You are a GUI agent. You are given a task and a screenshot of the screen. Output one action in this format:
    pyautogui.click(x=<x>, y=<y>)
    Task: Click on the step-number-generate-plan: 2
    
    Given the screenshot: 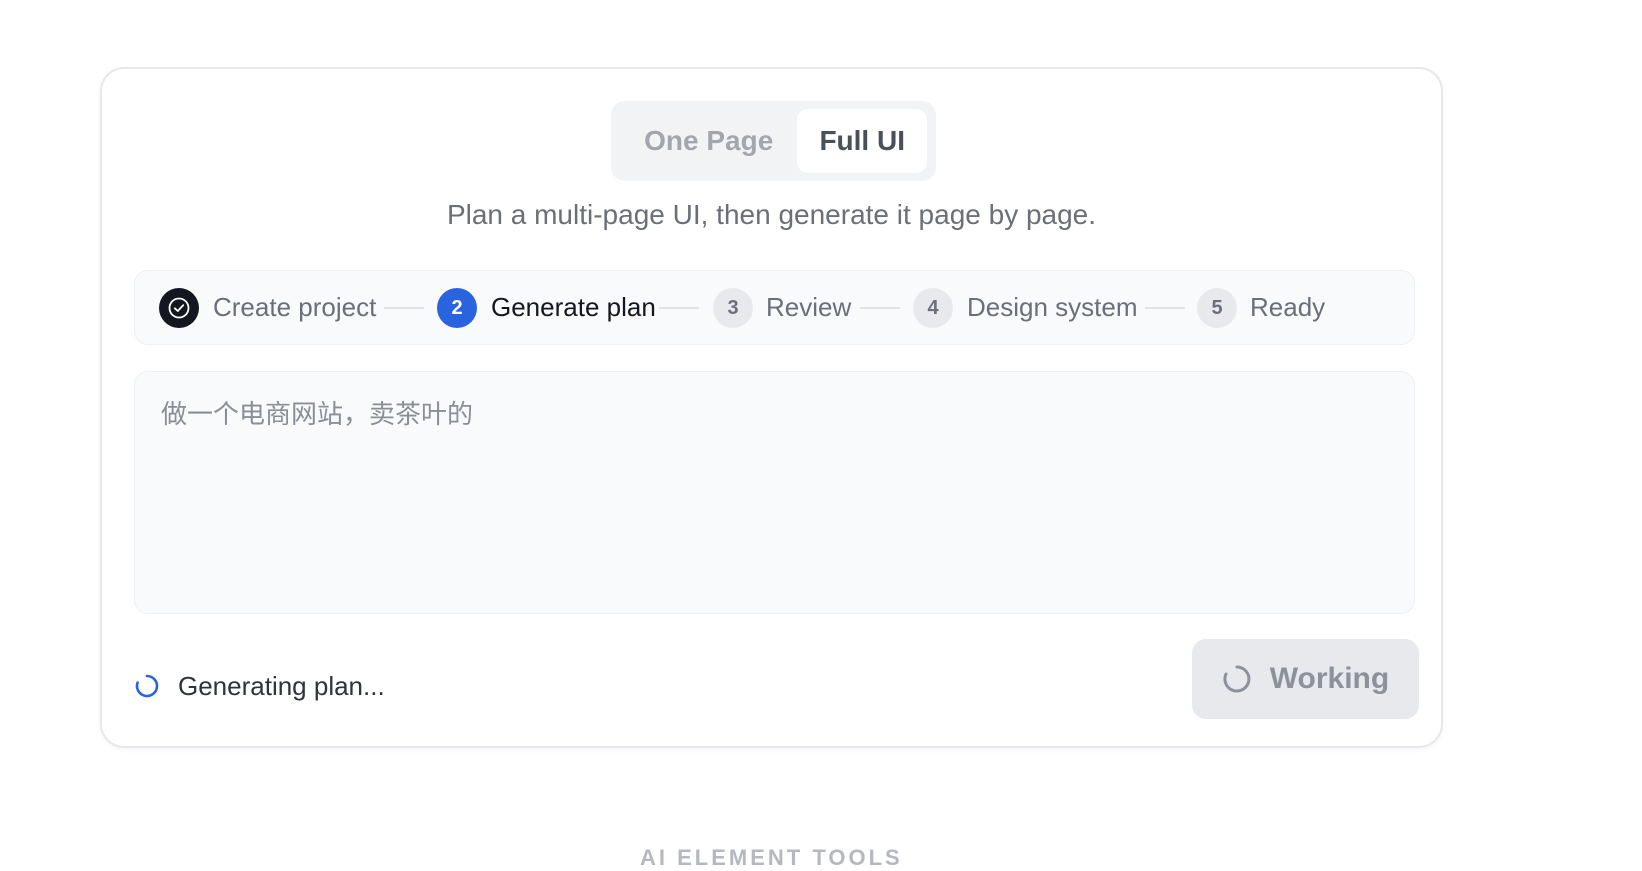 What is the action you would take?
    pyautogui.click(x=457, y=308)
    